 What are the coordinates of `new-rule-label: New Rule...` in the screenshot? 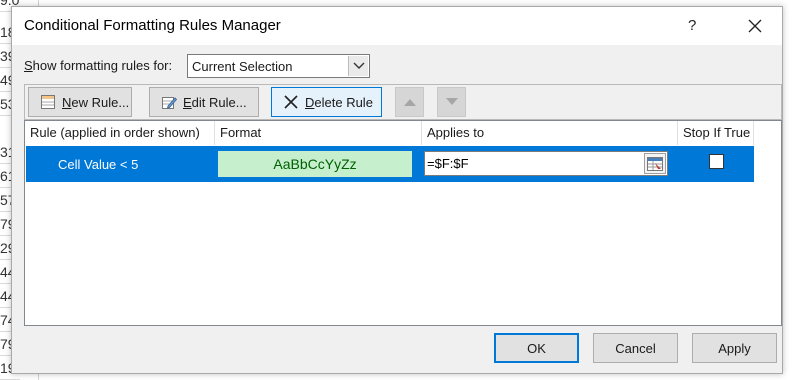 It's located at (96, 102).